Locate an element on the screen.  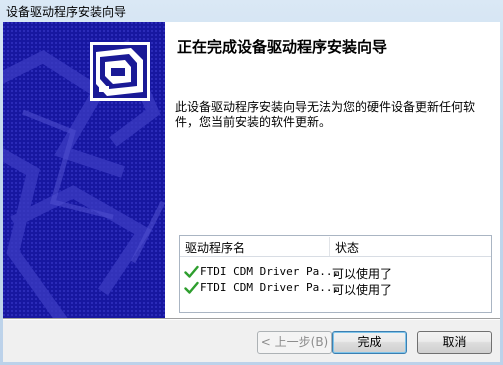
cancel-button: 取消 is located at coordinates (454, 342).